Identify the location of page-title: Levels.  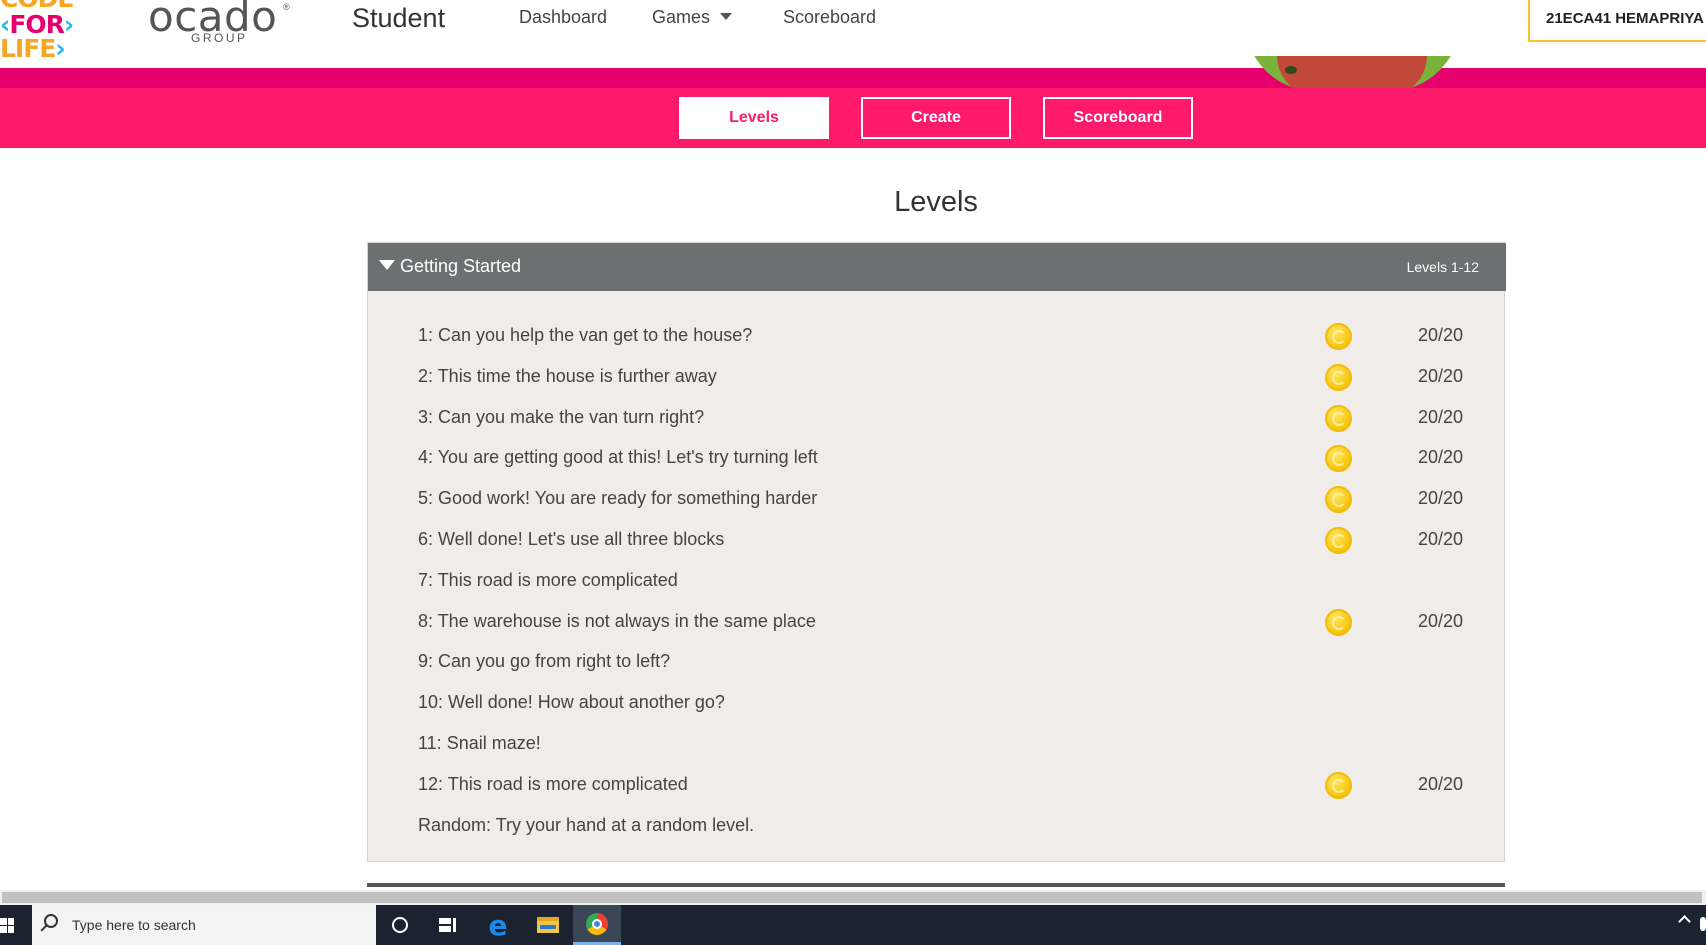
(936, 202).